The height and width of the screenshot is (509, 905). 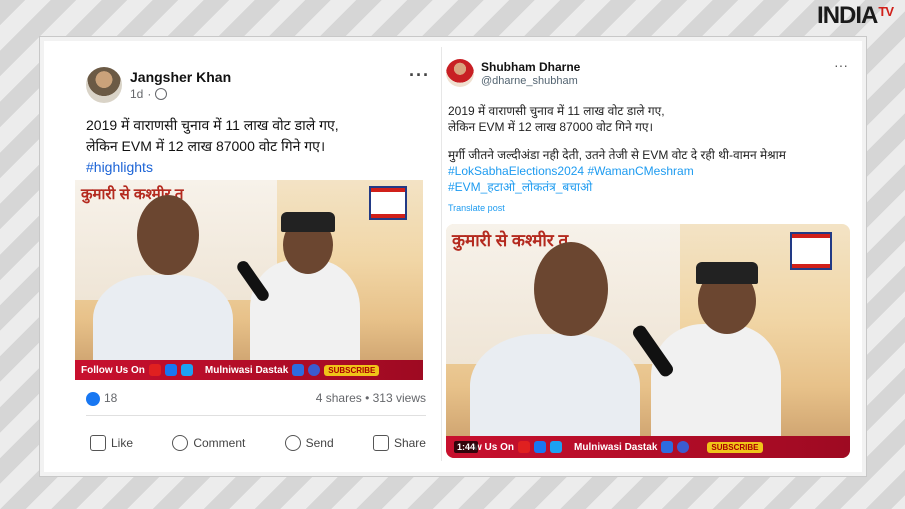 What do you see at coordinates (111, 443) in the screenshot?
I see `like-button: Like` at bounding box center [111, 443].